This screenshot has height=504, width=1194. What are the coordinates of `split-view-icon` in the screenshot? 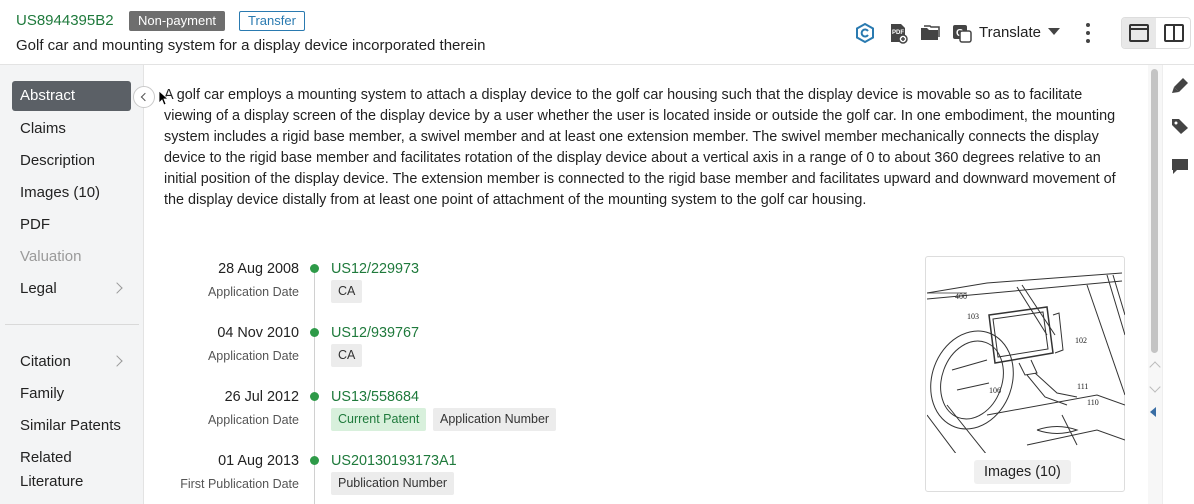 It's located at (1174, 33).